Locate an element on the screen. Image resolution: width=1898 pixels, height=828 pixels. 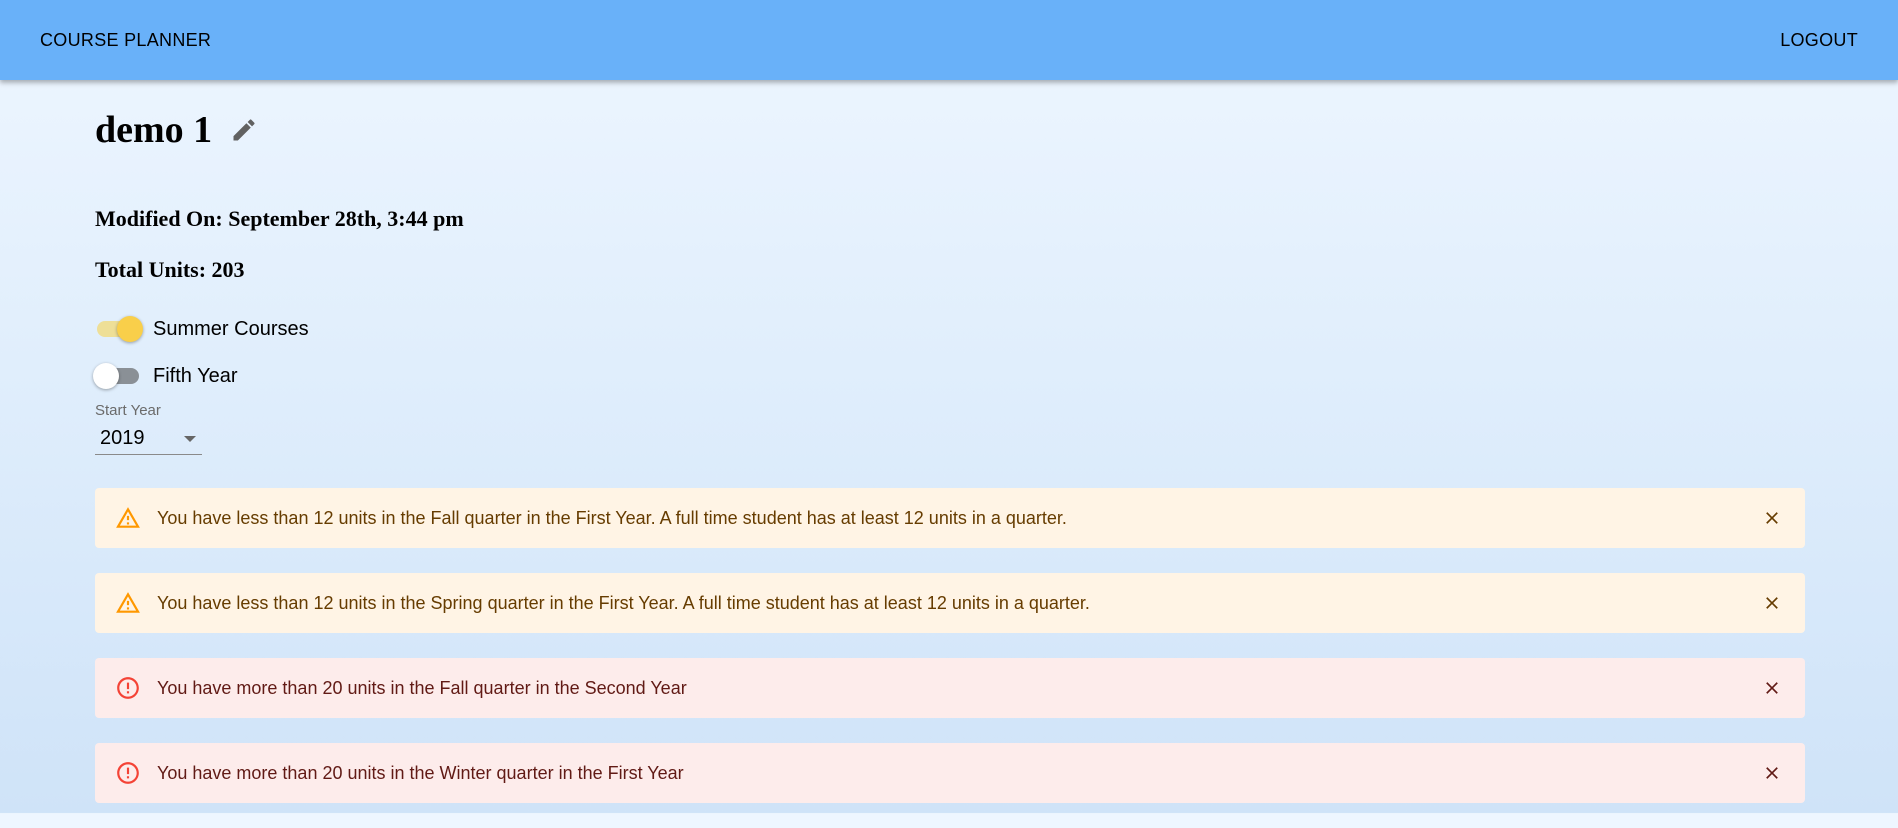
fifth-year-label: Fifth Year is located at coordinates (195, 375).